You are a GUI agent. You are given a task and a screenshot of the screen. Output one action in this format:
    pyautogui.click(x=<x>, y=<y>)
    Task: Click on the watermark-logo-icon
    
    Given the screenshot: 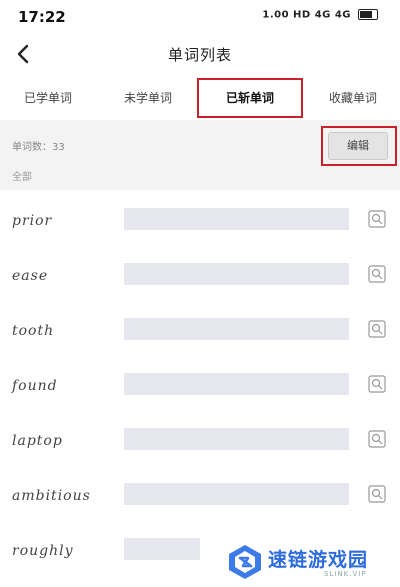 What is the action you would take?
    pyautogui.click(x=245, y=562)
    